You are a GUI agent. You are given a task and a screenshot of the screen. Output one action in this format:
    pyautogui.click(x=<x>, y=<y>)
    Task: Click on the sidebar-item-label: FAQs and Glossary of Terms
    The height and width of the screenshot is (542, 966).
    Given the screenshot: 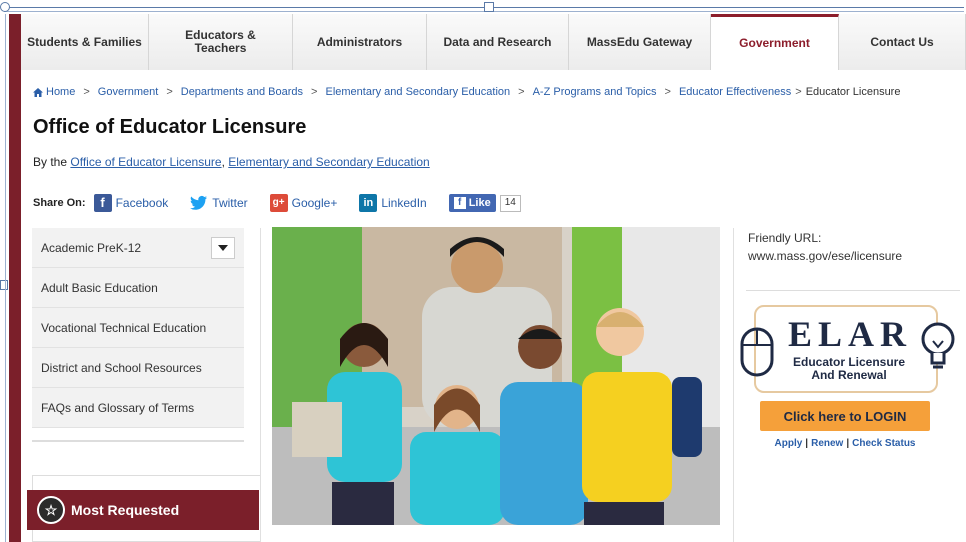 What is the action you would take?
    pyautogui.click(x=118, y=407)
    